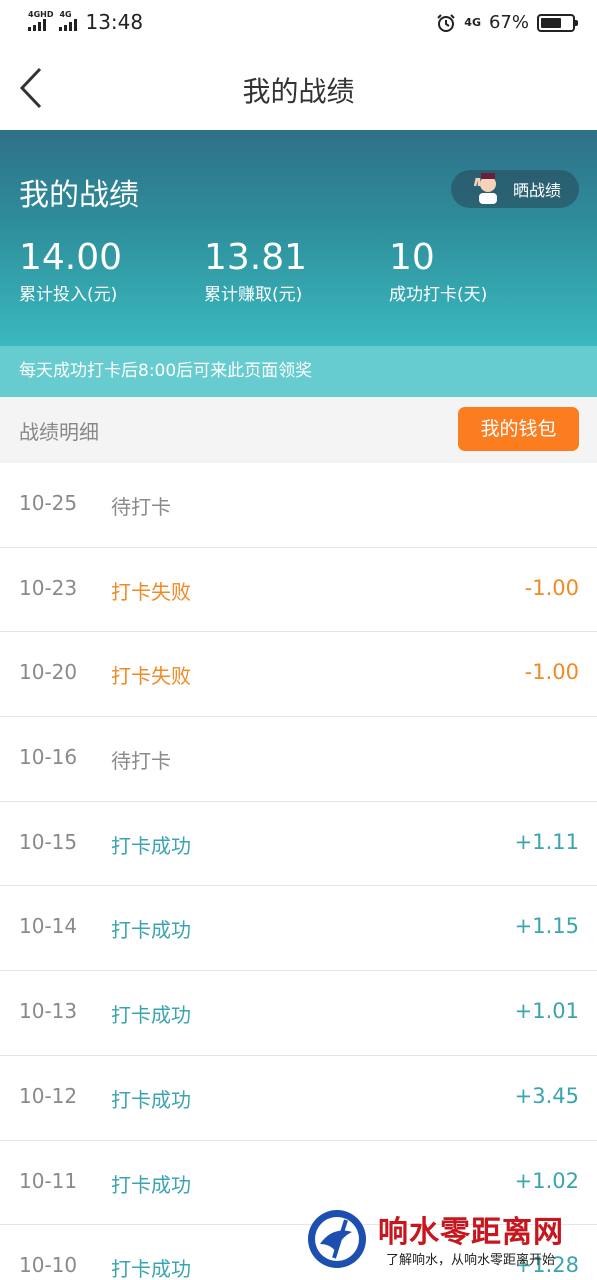 This screenshot has width=597, height=1280. What do you see at coordinates (253, 295) in the screenshot?
I see `stat-label: 累计赚取(元)` at bounding box center [253, 295].